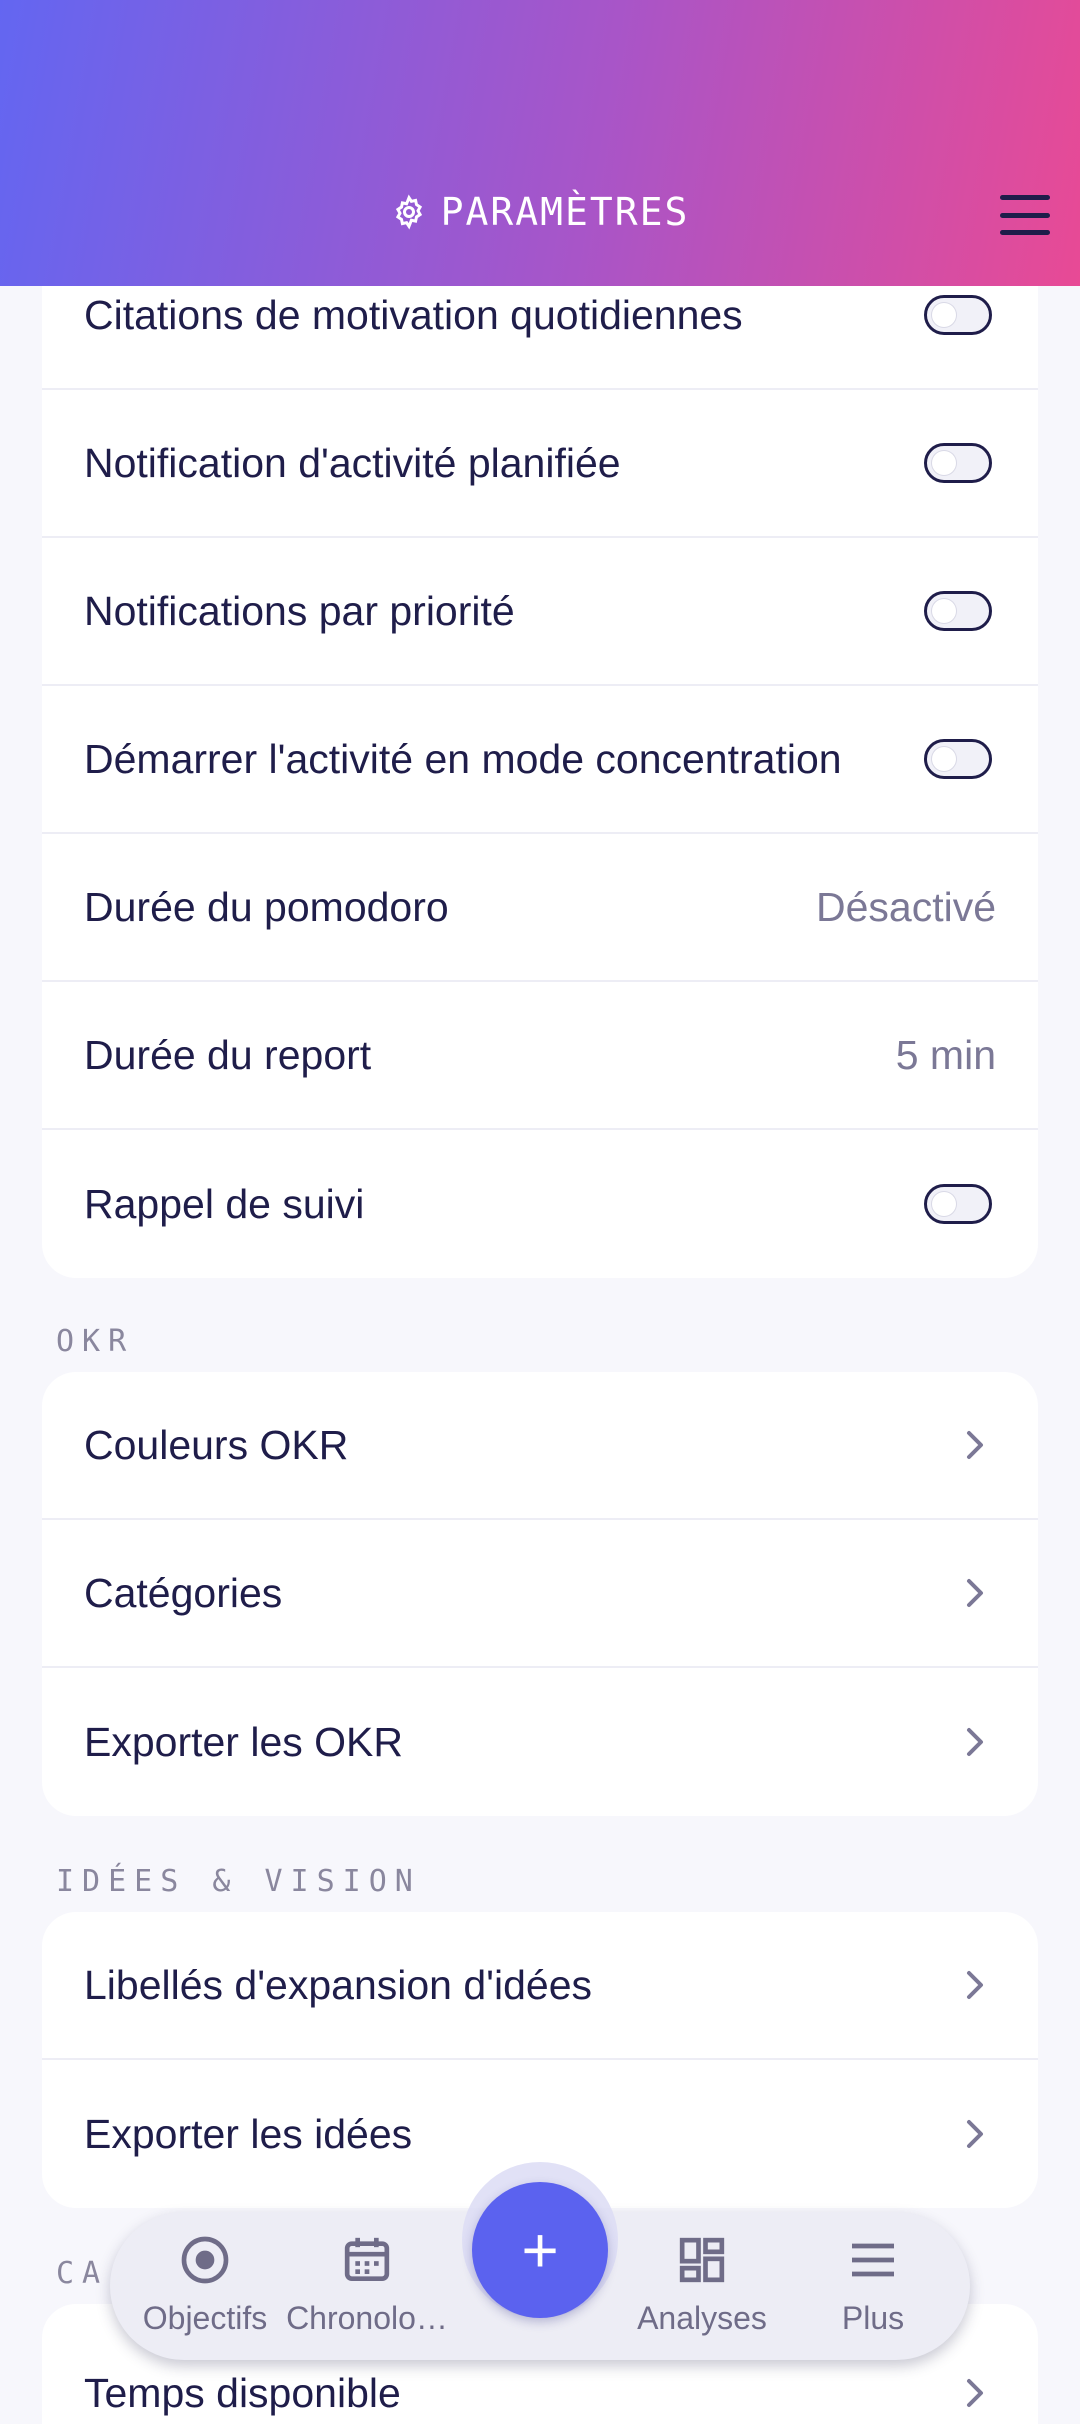 The width and height of the screenshot is (1080, 2424). Describe the element at coordinates (224, 1203) in the screenshot. I see `setting-label: Rappel de suivi` at that location.